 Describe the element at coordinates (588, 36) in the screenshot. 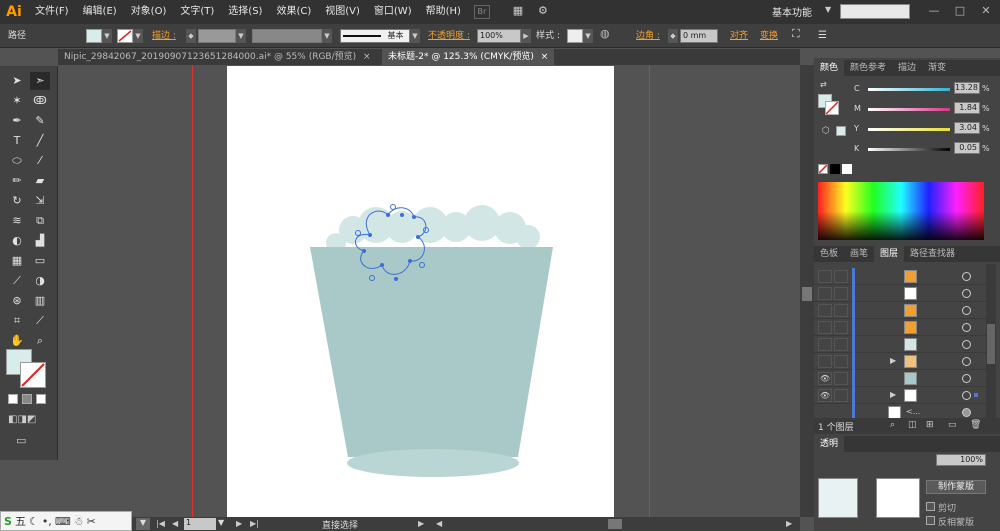

I see `style-dropdown-icon: ▼` at that location.